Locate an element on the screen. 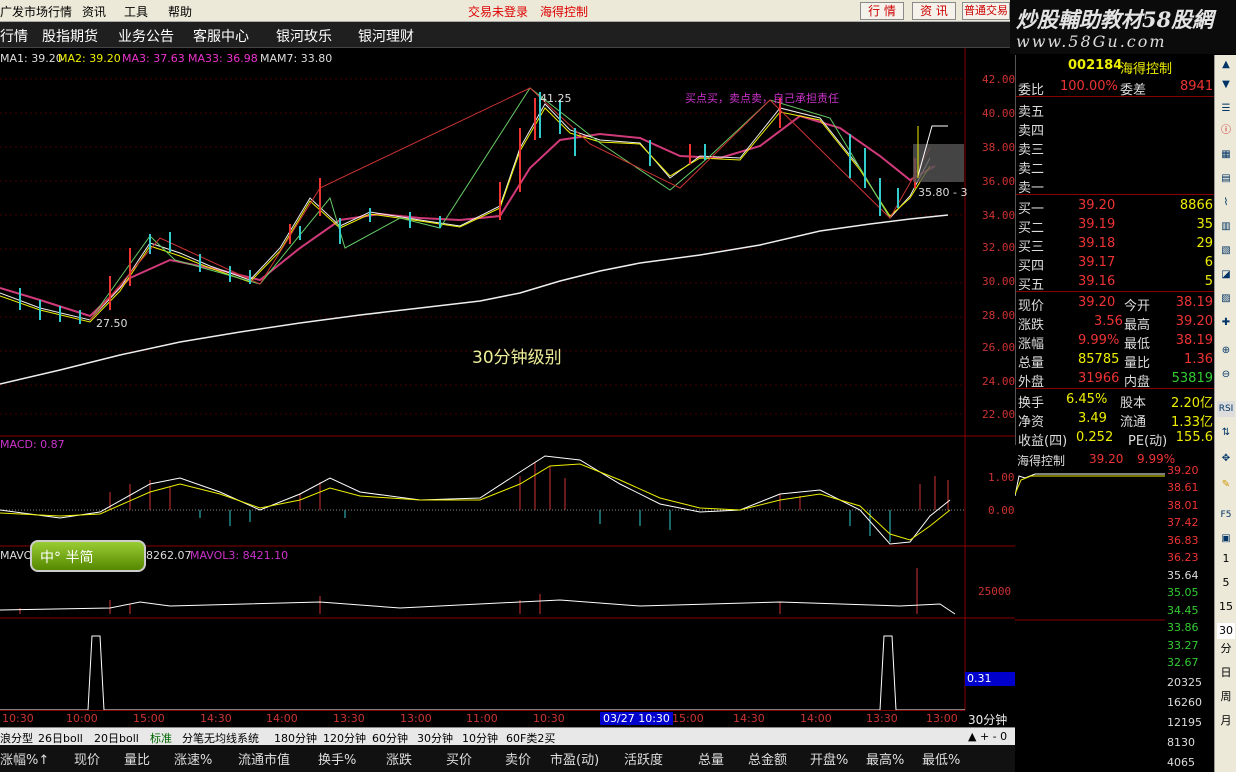 The image size is (1236, 772). mini-chart is located at coordinates (1090, 547).